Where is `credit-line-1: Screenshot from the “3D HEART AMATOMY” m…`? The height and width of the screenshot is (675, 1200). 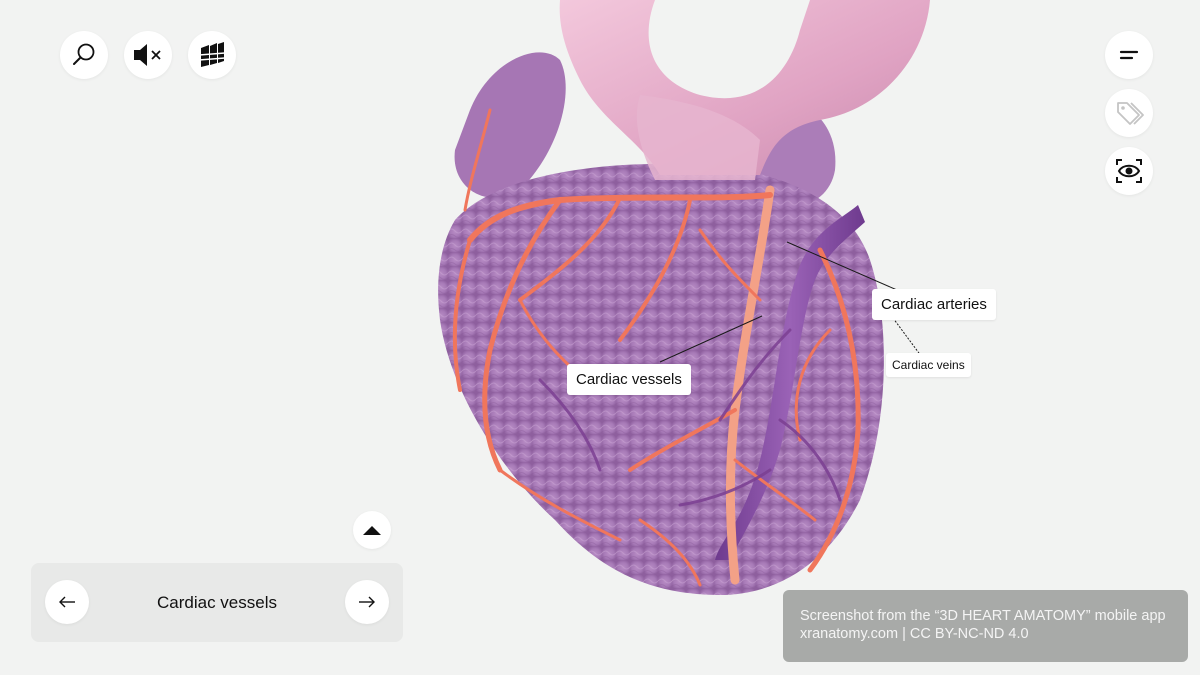 credit-line-1: Screenshot from the “3D HEART AMATOMY” m… is located at coordinates (983, 616).